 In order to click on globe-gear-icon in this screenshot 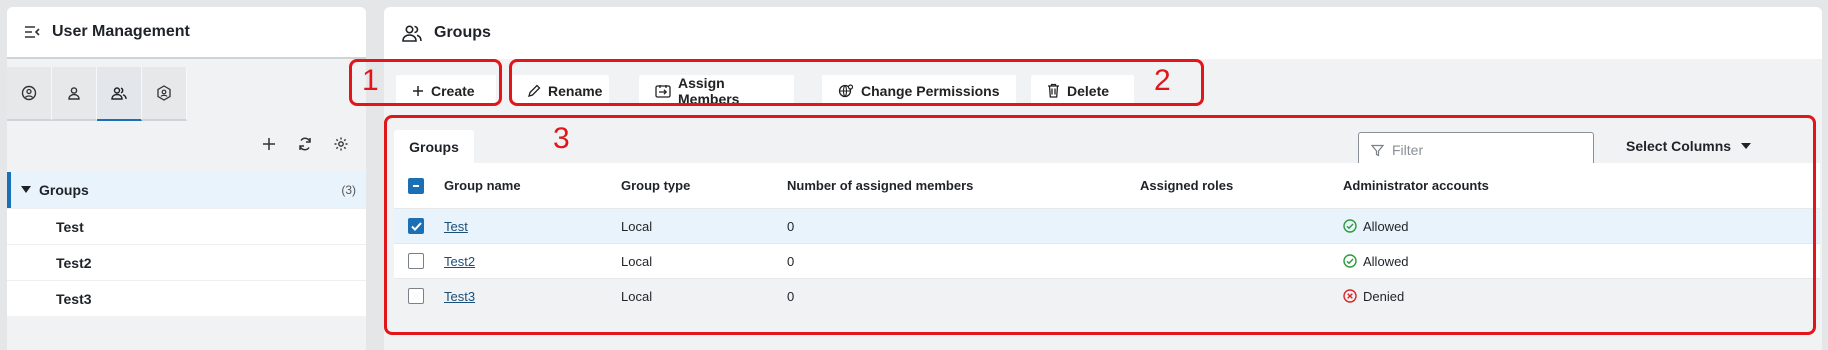, I will do `click(846, 91)`.